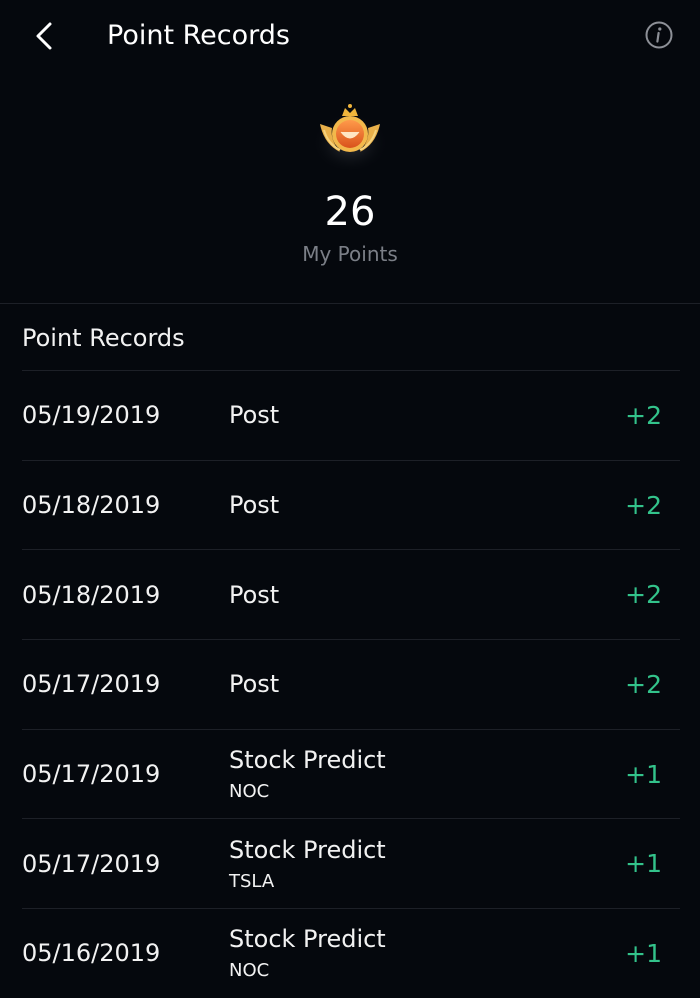 Image resolution: width=700 pixels, height=998 pixels. I want to click on info-icon, so click(659, 35).